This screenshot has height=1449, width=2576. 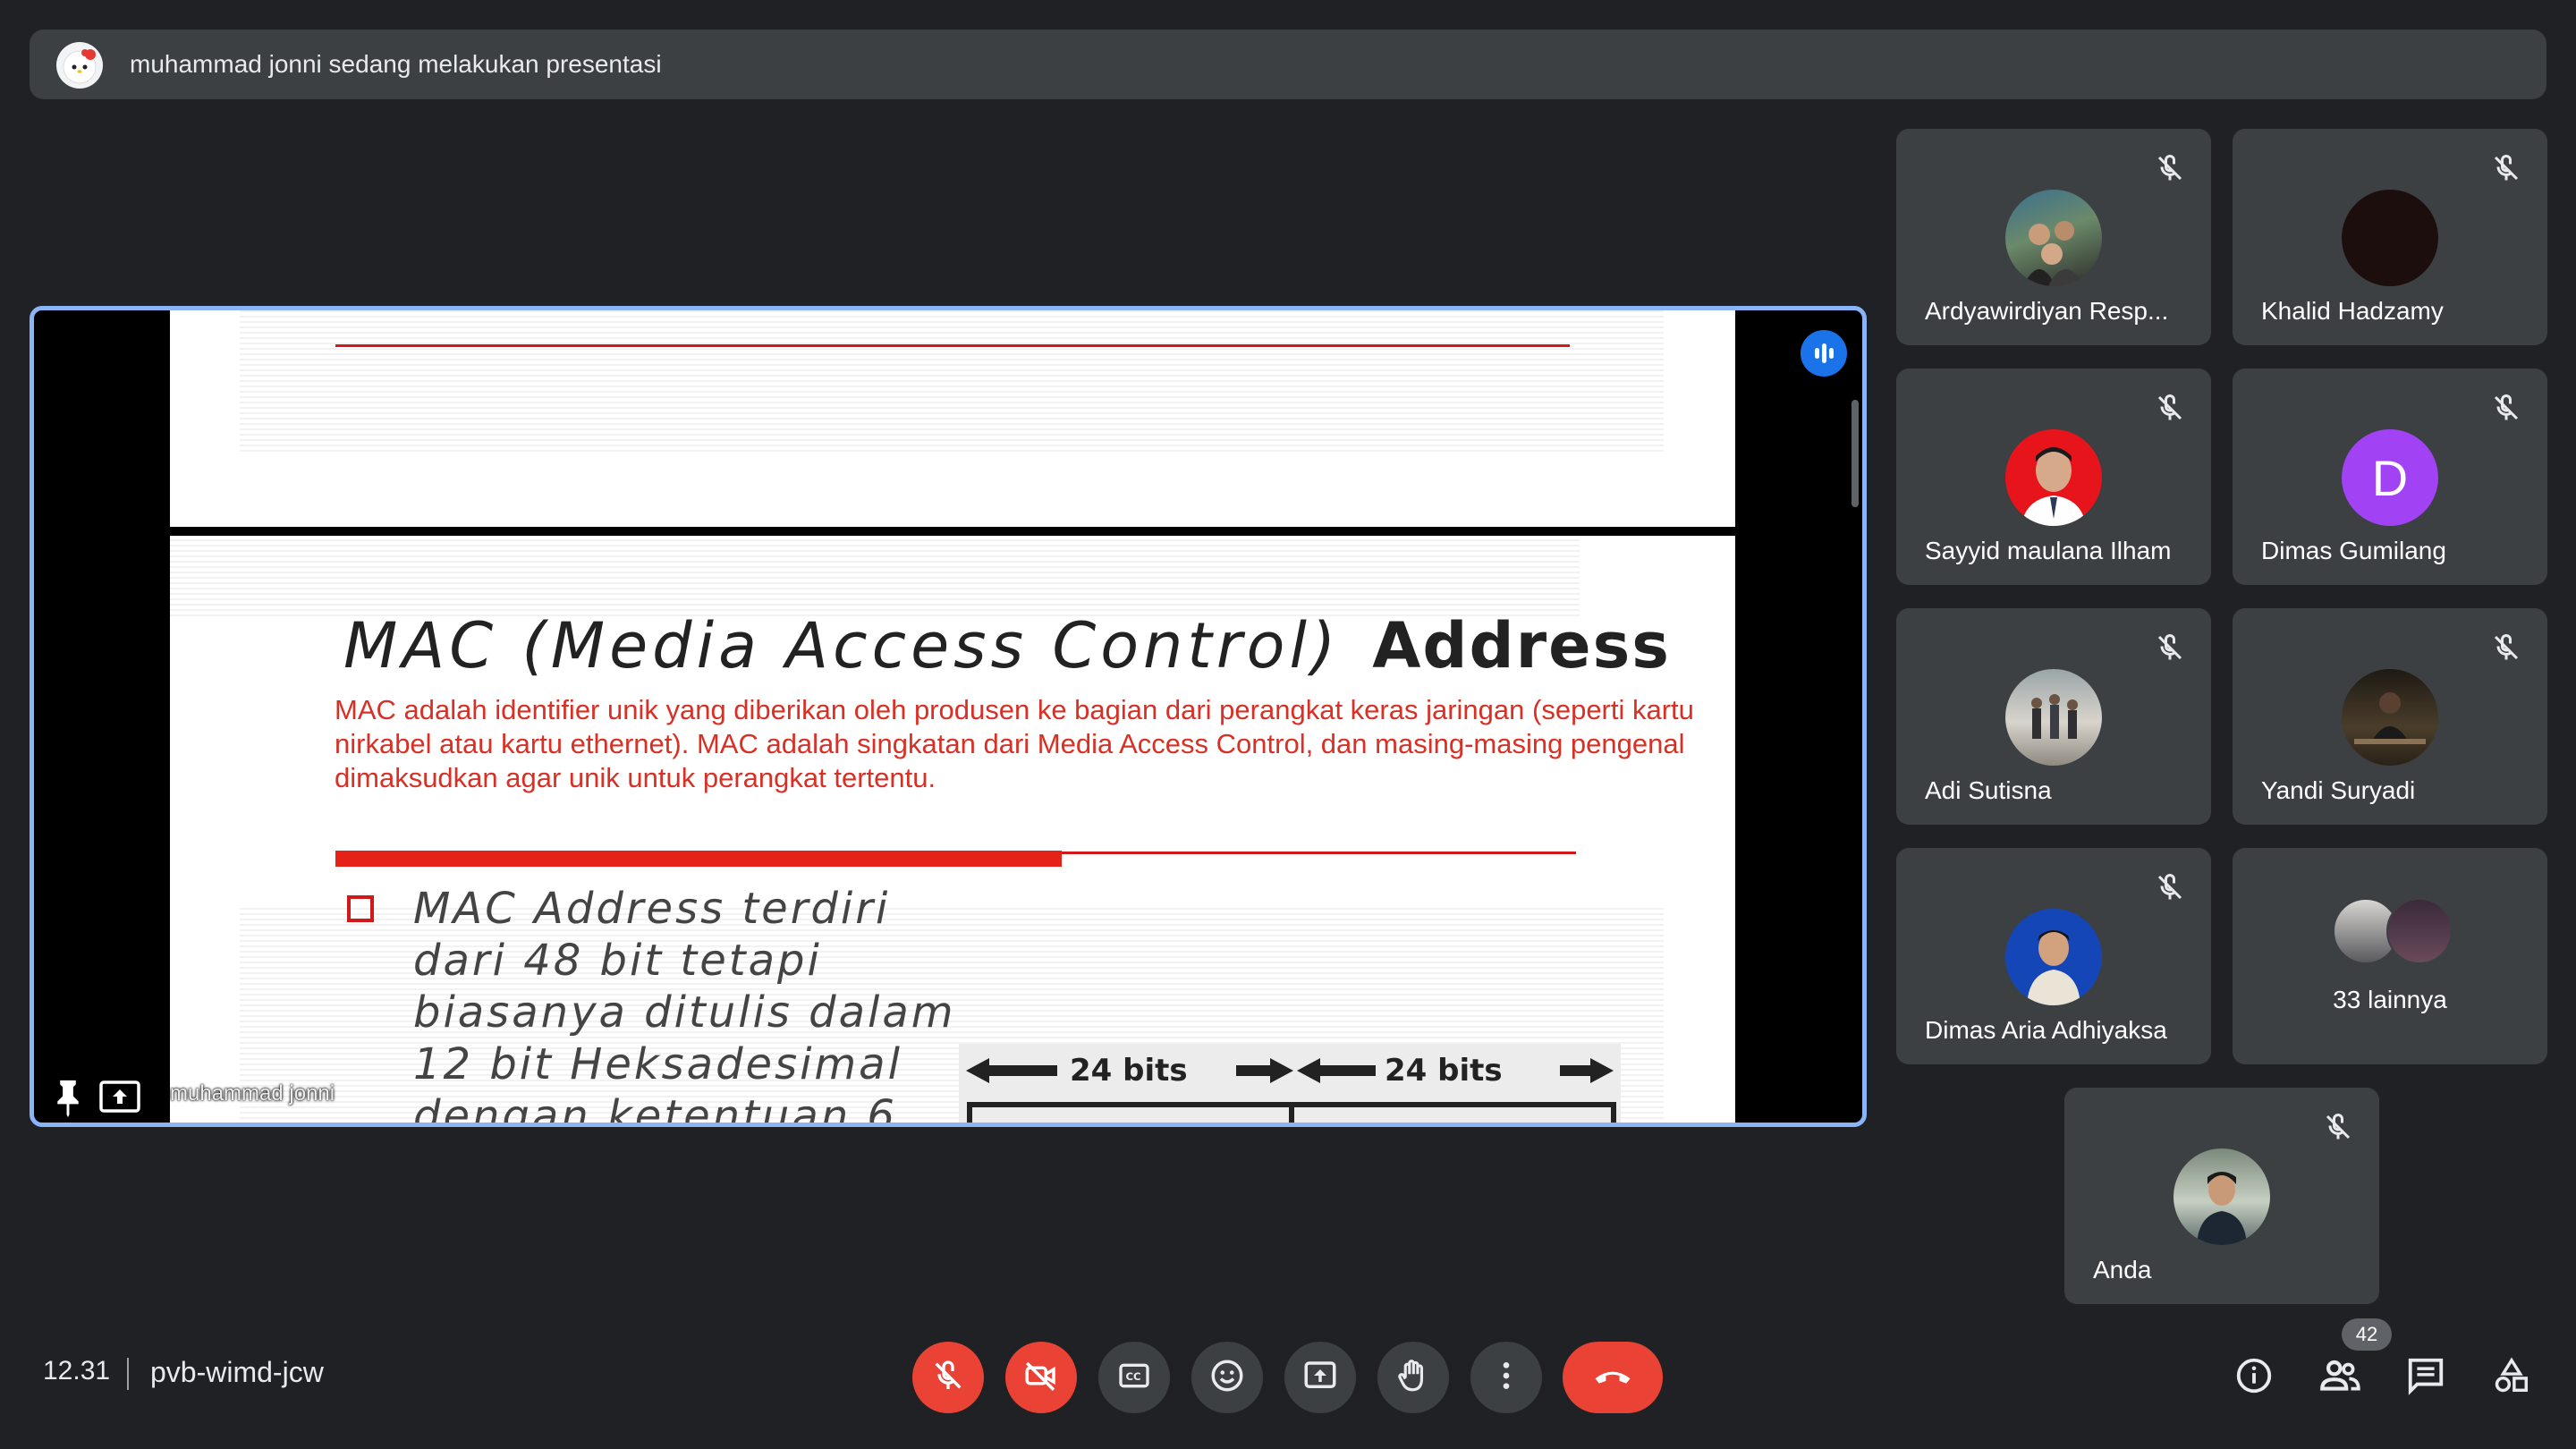 I want to click on activities-icon, so click(x=2511, y=1378).